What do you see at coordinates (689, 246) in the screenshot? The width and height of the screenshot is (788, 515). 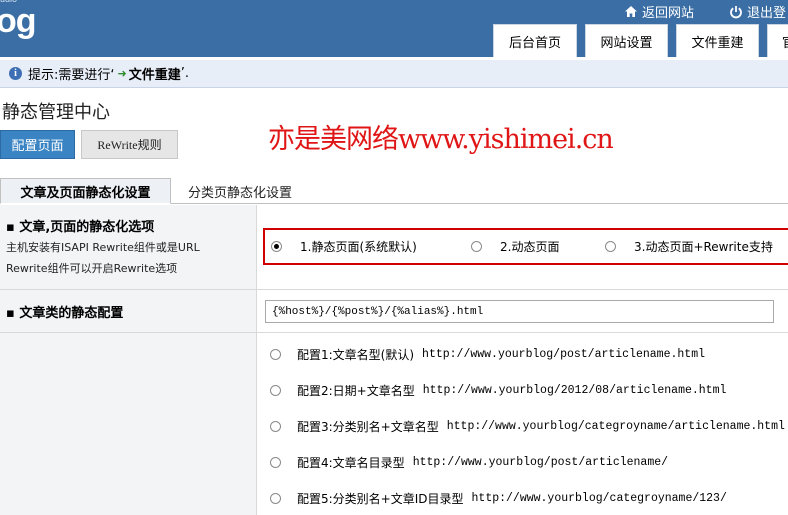 I see `mode-option-rewrite: 3.动态页面+Rewrite支持` at bounding box center [689, 246].